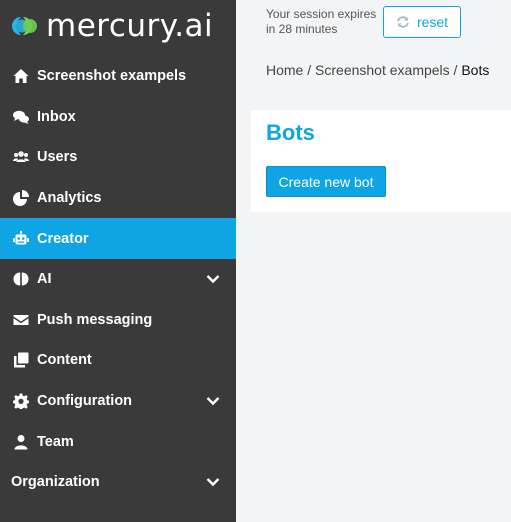 Image resolution: width=511 pixels, height=522 pixels. What do you see at coordinates (21, 239) in the screenshot?
I see `robot-icon` at bounding box center [21, 239].